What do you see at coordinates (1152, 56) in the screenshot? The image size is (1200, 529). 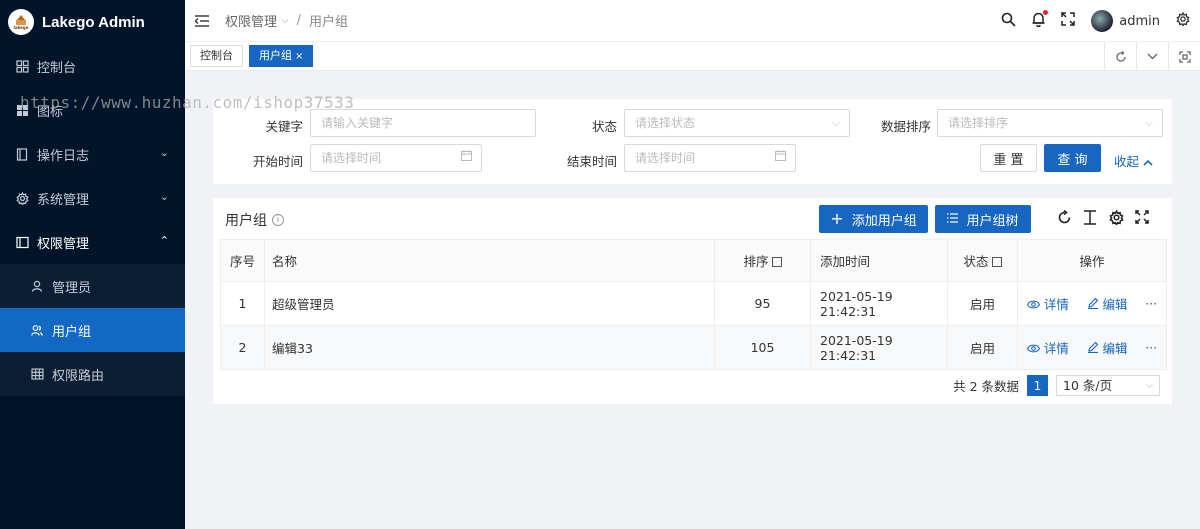 I see `chevron-down-icon` at bounding box center [1152, 56].